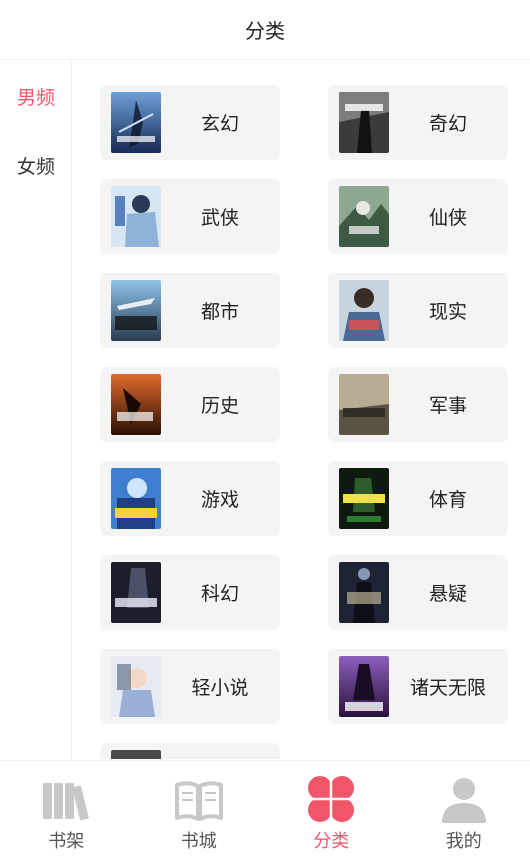 Image resolution: width=530 pixels, height=860 pixels. I want to click on bookshelf-icon, so click(66, 799).